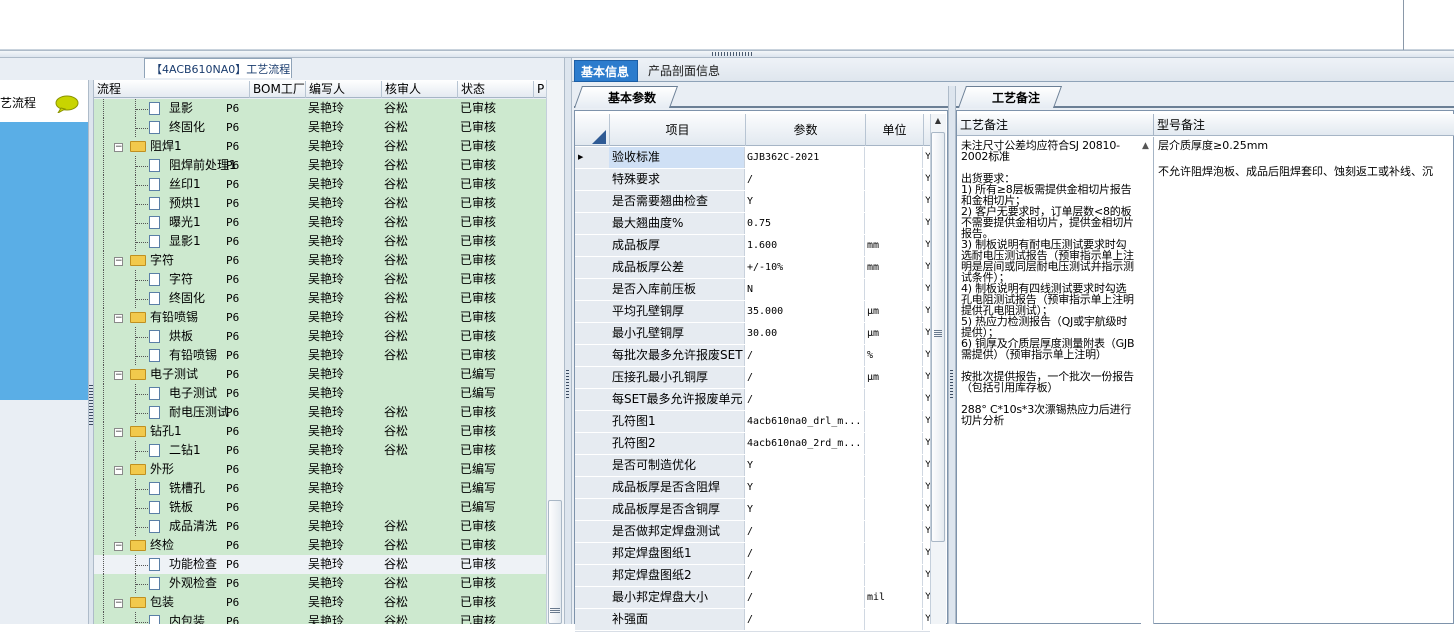 This screenshot has width=1454, height=632. Describe the element at coordinates (805, 223) in the screenshot. I see `param-value-field: 0.75` at that location.